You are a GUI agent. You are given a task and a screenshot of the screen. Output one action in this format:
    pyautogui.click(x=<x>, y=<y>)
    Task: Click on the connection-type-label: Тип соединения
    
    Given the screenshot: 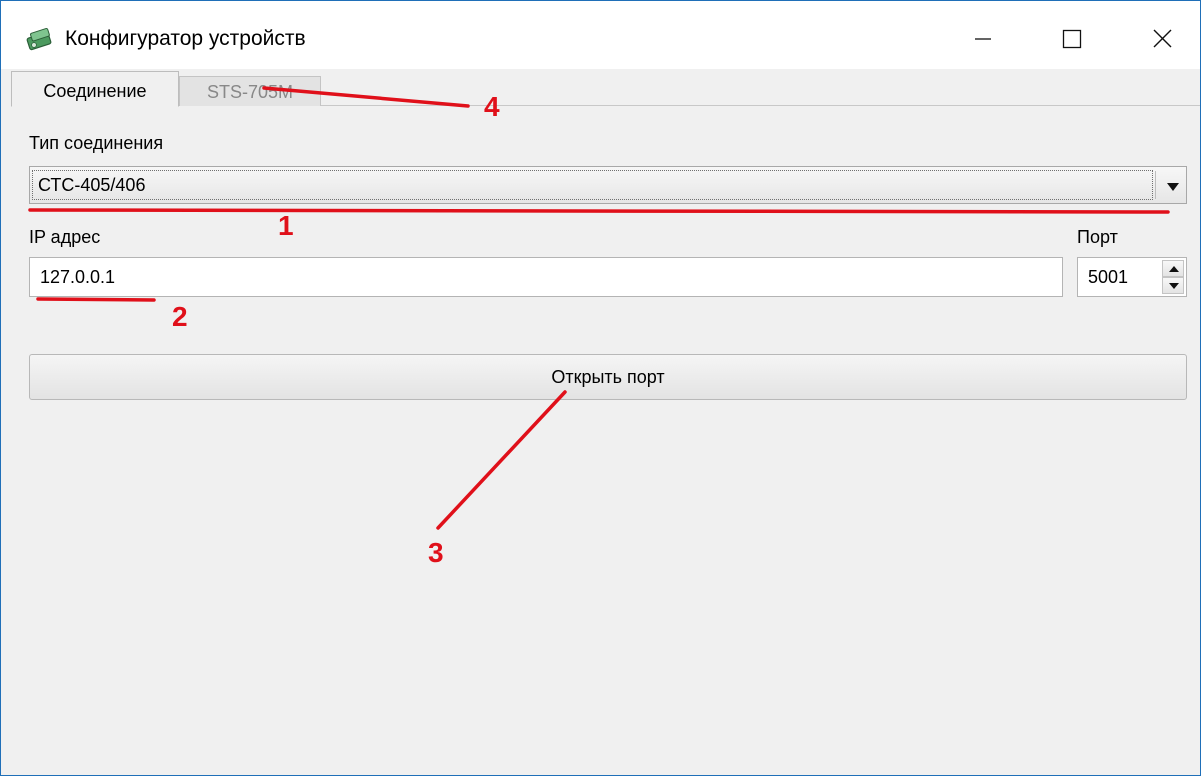 What is the action you would take?
    pyautogui.click(x=96, y=143)
    